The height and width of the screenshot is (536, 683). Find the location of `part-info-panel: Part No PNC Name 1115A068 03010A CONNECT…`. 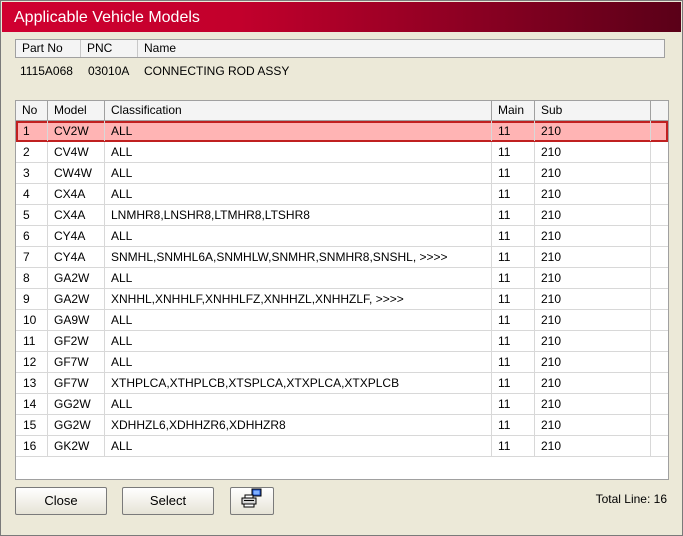

part-info-panel: Part No PNC Name 1115A068 03010A CONNECT… is located at coordinates (342, 68).